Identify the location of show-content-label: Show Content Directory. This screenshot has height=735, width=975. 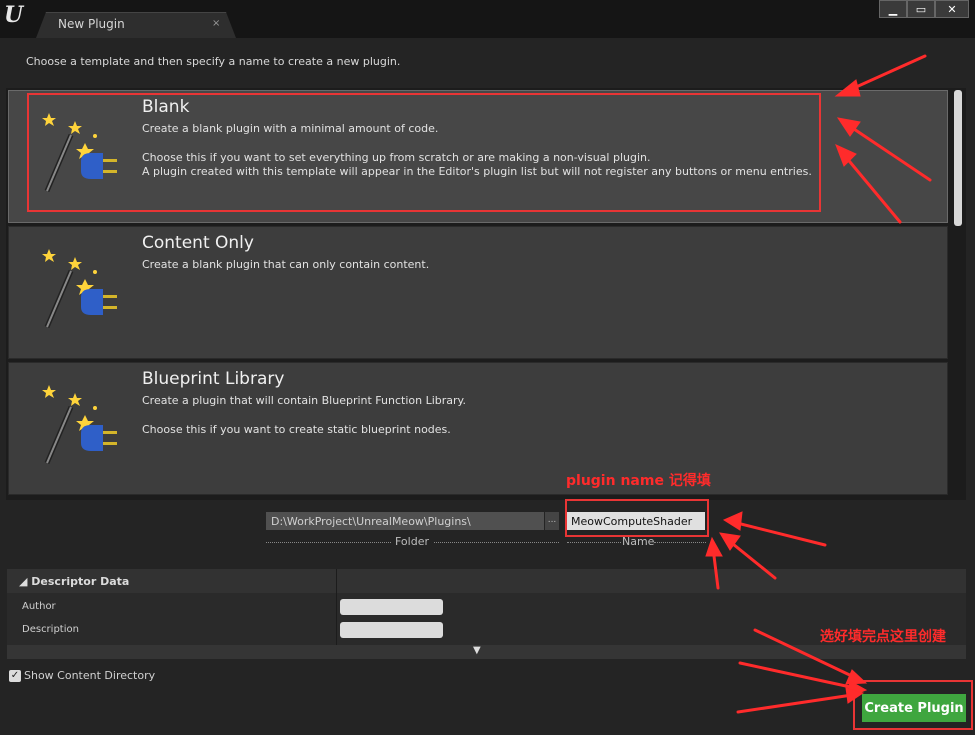
(90, 675).